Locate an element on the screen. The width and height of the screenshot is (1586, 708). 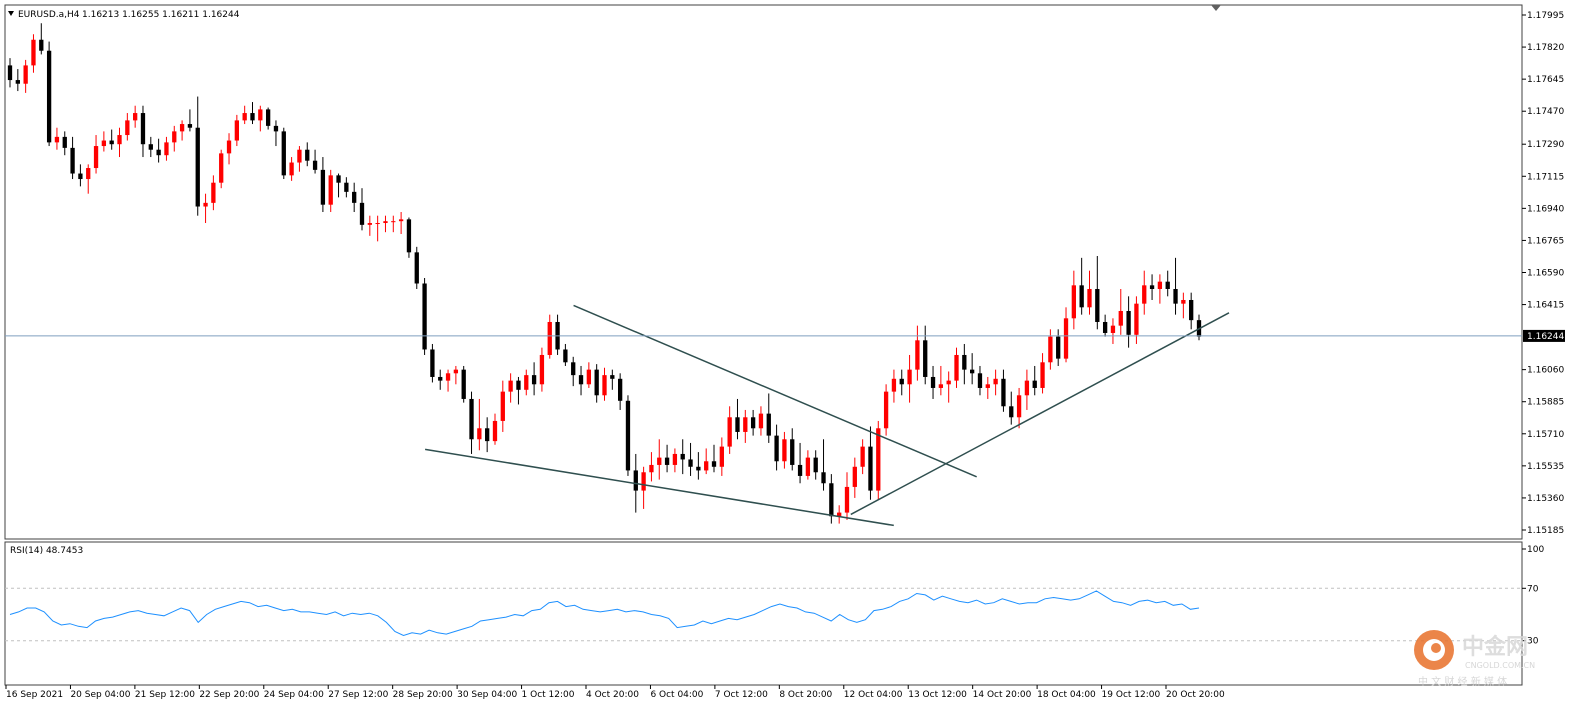
time-tick-label: 13 Oct 12:00 is located at coordinates (937, 695).